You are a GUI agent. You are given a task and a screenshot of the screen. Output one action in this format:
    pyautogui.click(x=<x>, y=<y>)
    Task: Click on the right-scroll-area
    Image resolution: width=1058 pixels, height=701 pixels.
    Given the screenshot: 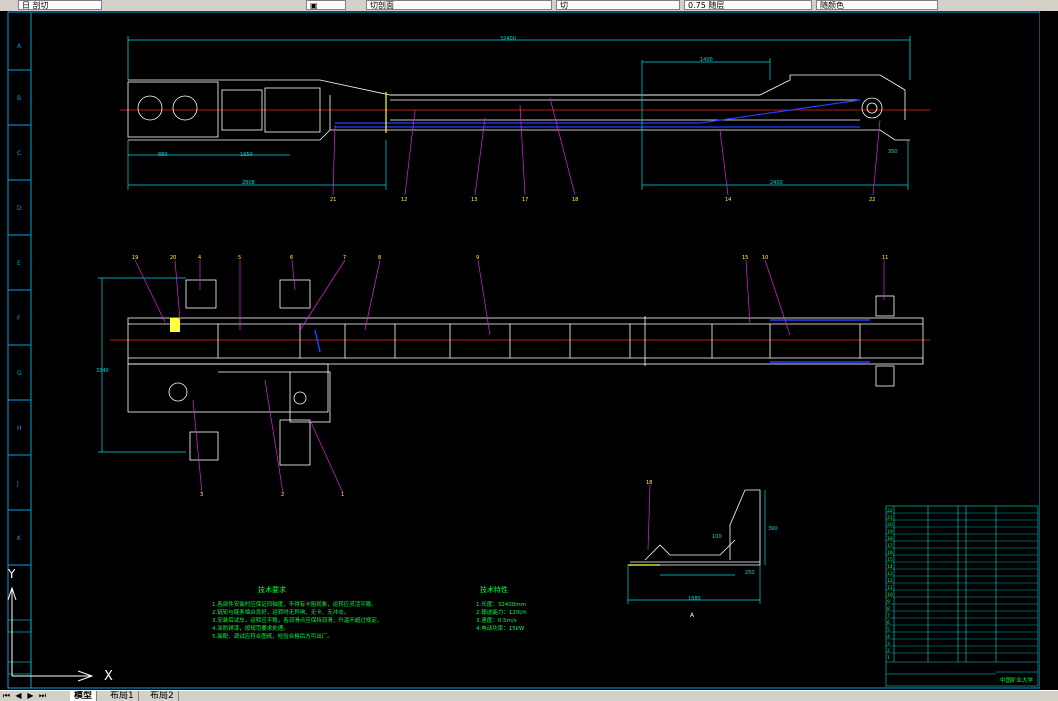 What is the action you would take?
    pyautogui.click(x=1049, y=350)
    